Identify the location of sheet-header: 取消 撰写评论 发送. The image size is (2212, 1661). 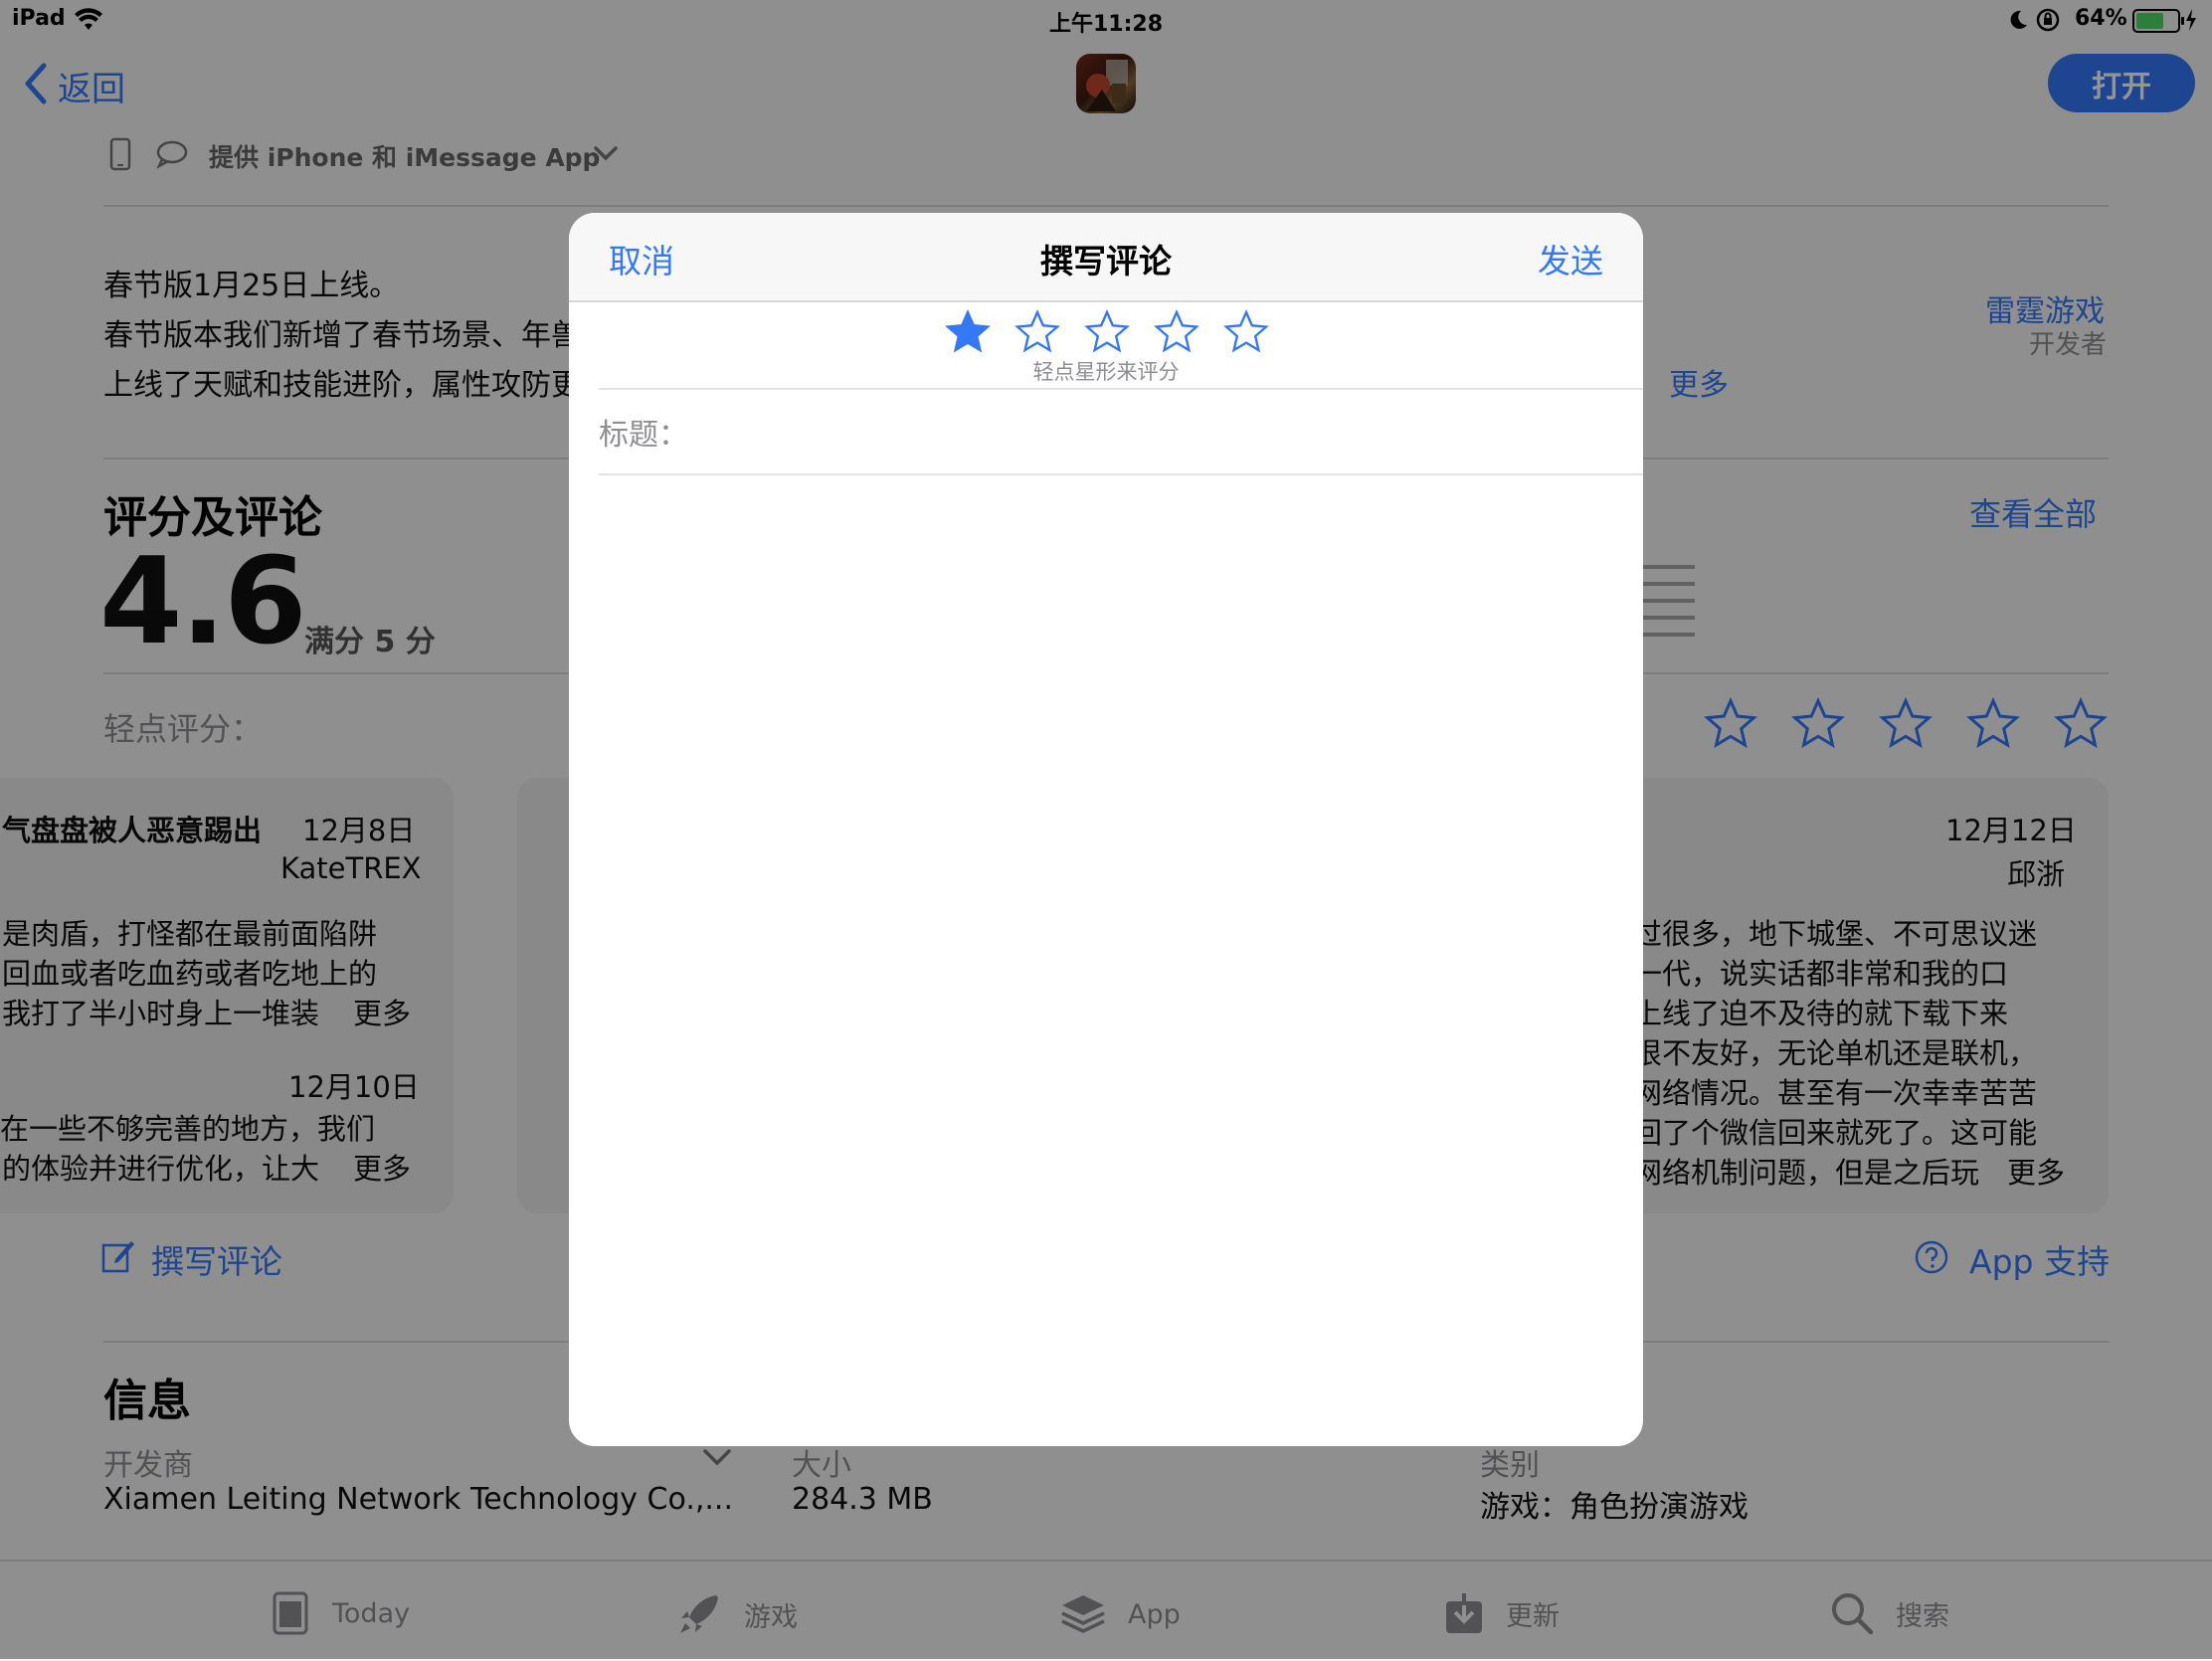
(1106, 257).